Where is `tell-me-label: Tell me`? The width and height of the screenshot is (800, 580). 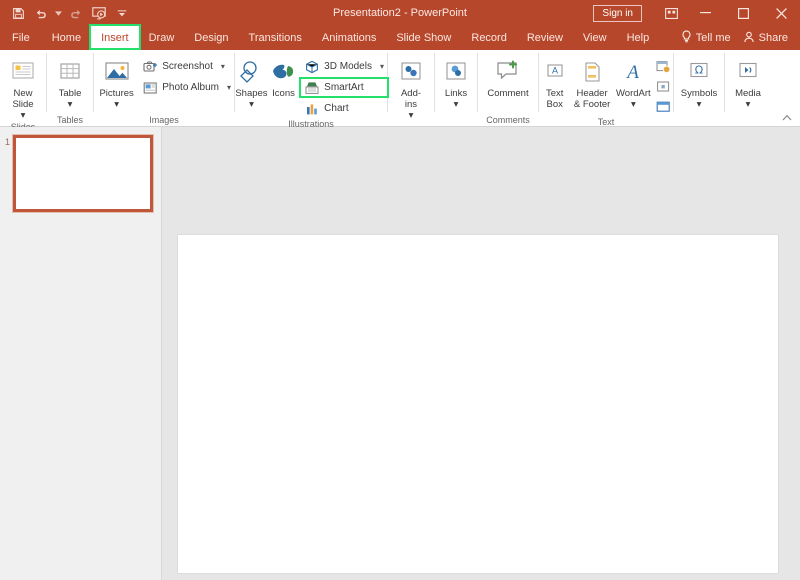 tell-me-label: Tell me is located at coordinates (713, 38).